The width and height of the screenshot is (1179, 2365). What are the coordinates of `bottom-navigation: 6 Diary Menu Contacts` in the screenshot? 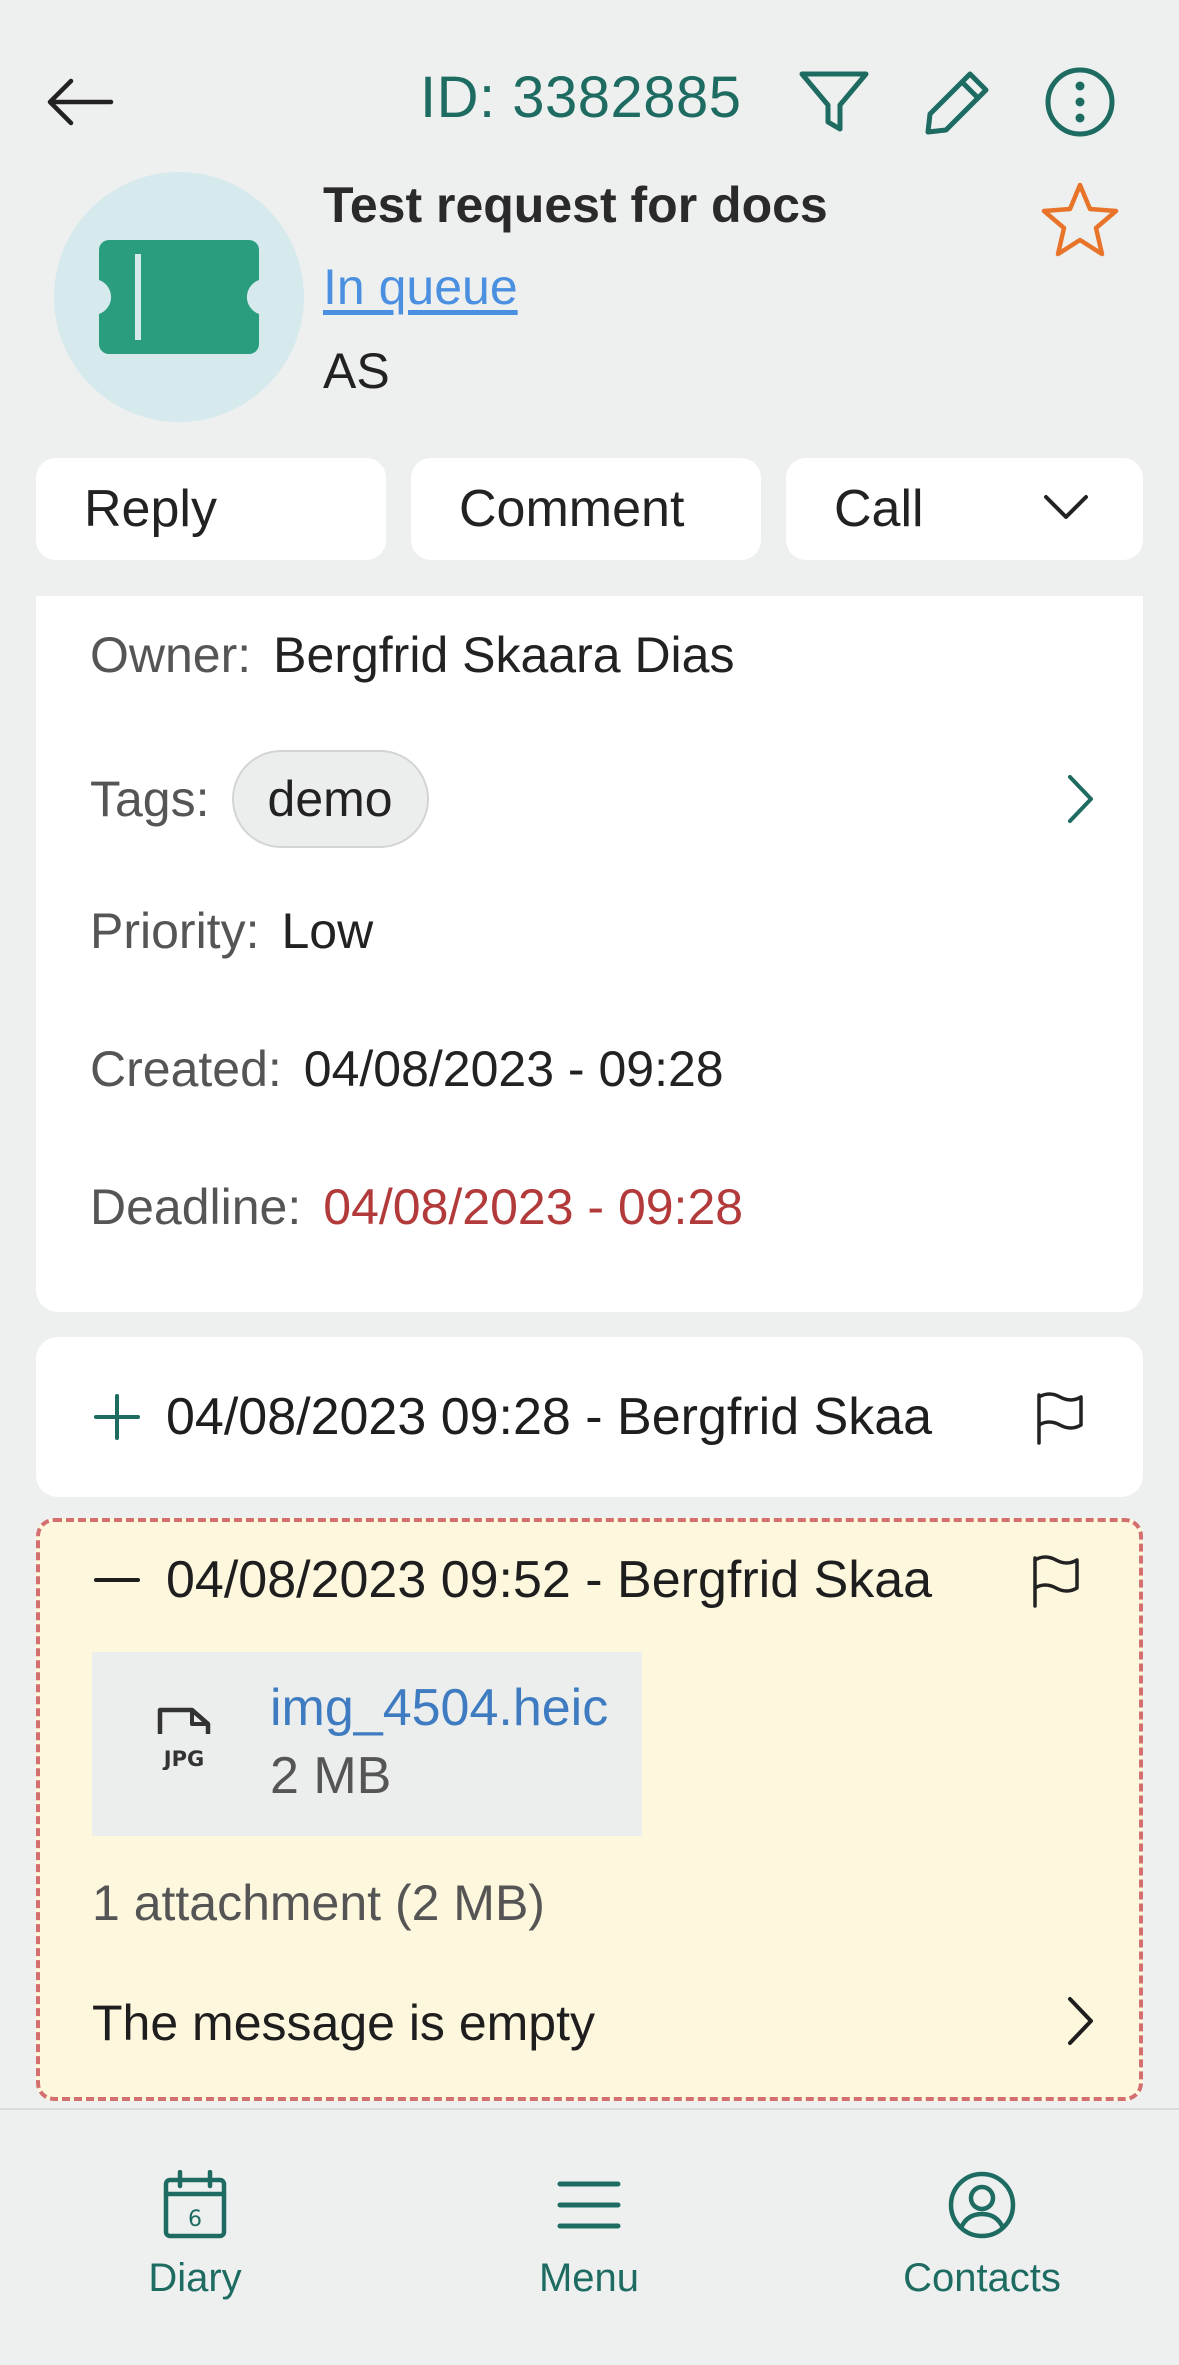 It's located at (589, 2236).